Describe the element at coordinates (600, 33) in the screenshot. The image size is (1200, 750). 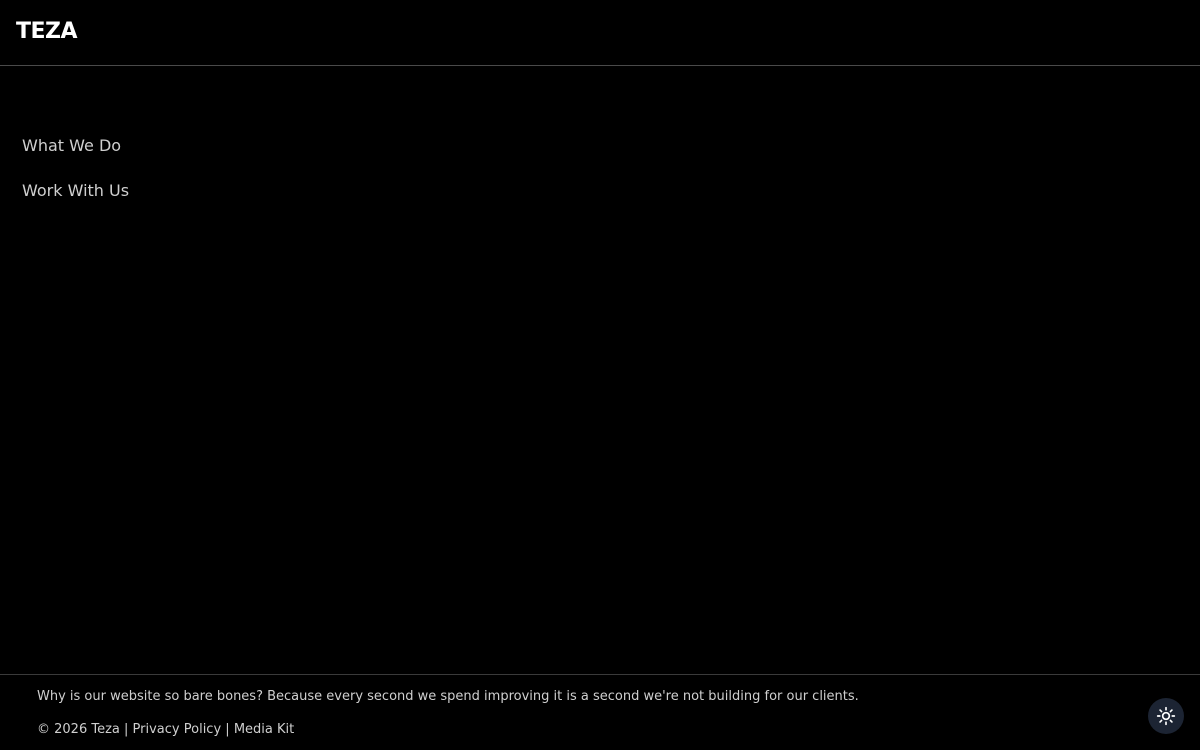
I see `site-header: TEZA` at that location.